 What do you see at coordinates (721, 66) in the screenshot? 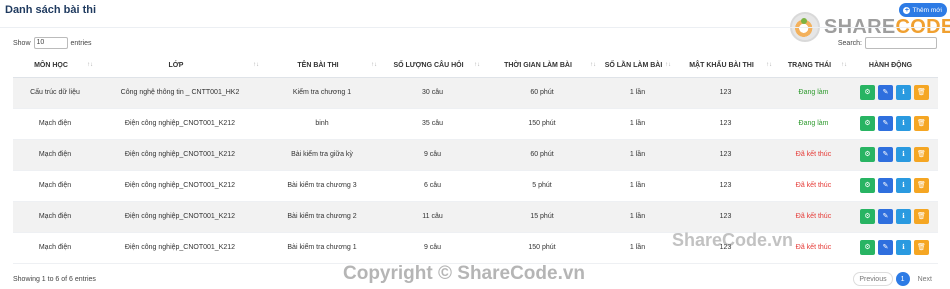
I see `column-header-label: MẬT KHẨU BÀI THI` at bounding box center [721, 66].